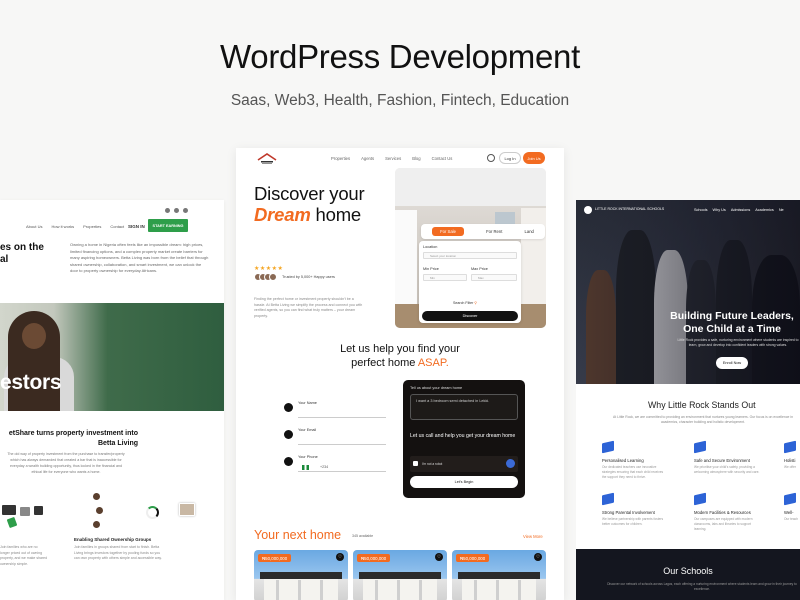 The height and width of the screenshot is (600, 800). What do you see at coordinates (470, 316) in the screenshot?
I see `discover-button: Discover` at bounding box center [470, 316].